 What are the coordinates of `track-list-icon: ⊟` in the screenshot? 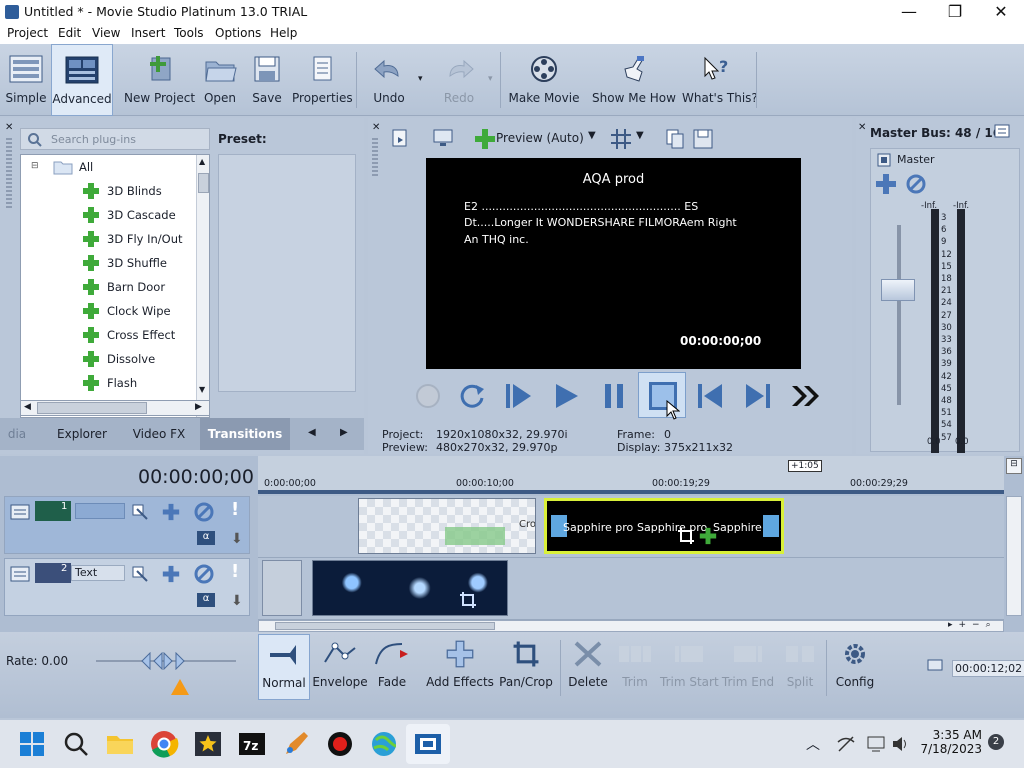 It's located at (1014, 466).